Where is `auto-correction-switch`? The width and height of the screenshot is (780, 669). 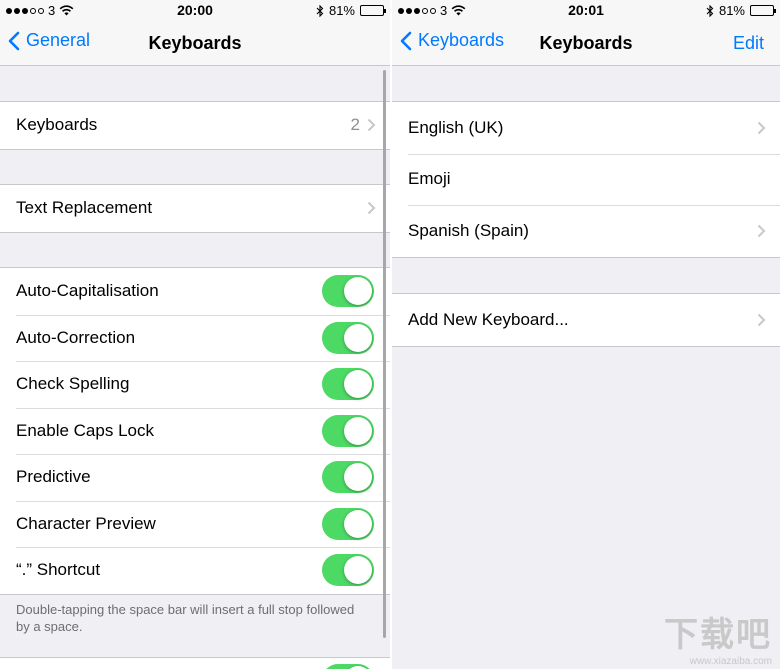 auto-correction-switch is located at coordinates (348, 337).